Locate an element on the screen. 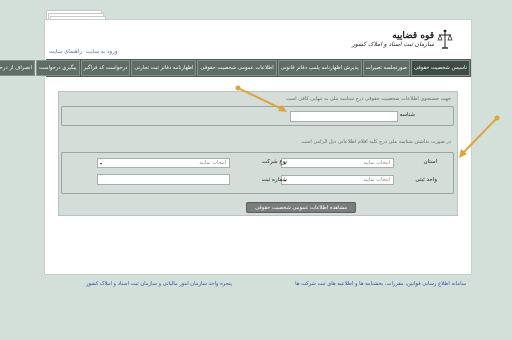  arrow-to-national-id-icon is located at coordinates (261, 98).